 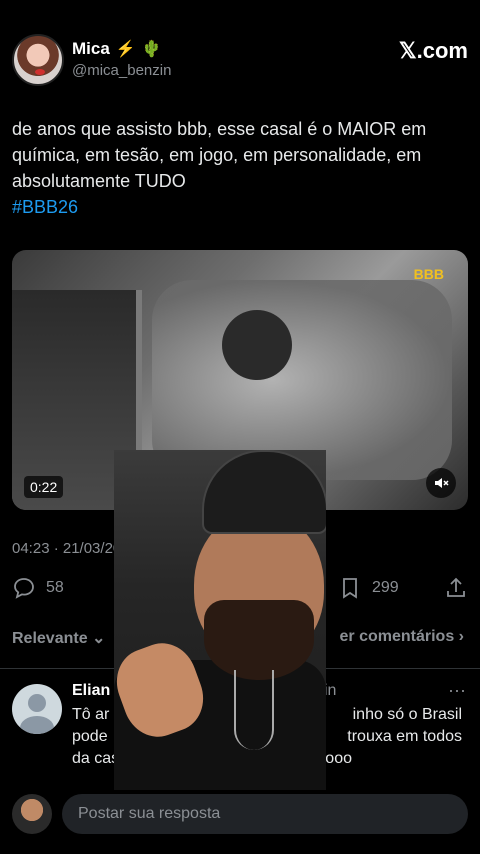 I want to click on user-avatar, so click(x=32, y=814).